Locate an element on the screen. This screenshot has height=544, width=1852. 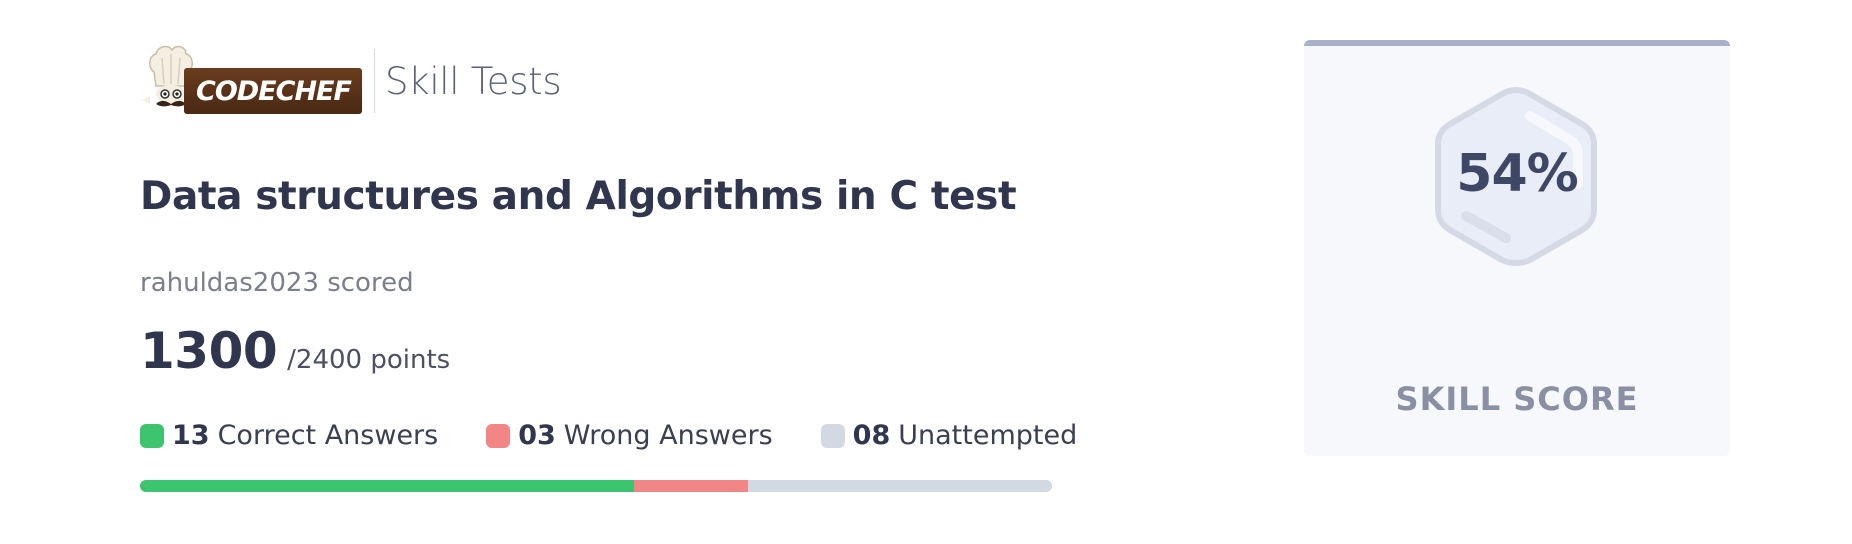
correct-label: Correct Answers is located at coordinates (328, 435).